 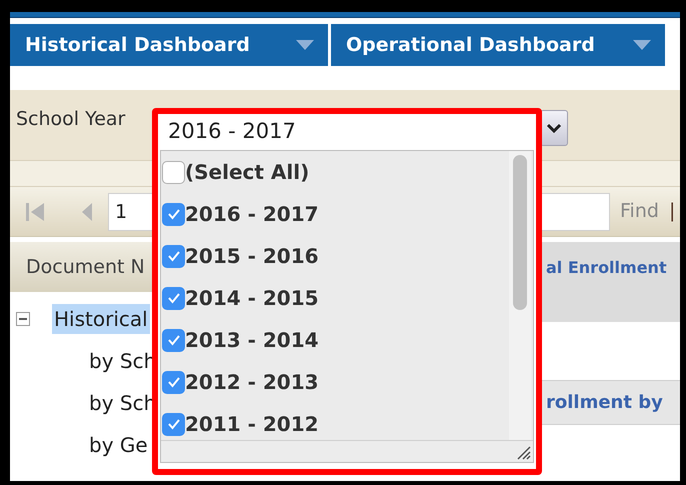 What do you see at coordinates (247, 172) in the screenshot?
I see `option-label: (Select All)` at bounding box center [247, 172].